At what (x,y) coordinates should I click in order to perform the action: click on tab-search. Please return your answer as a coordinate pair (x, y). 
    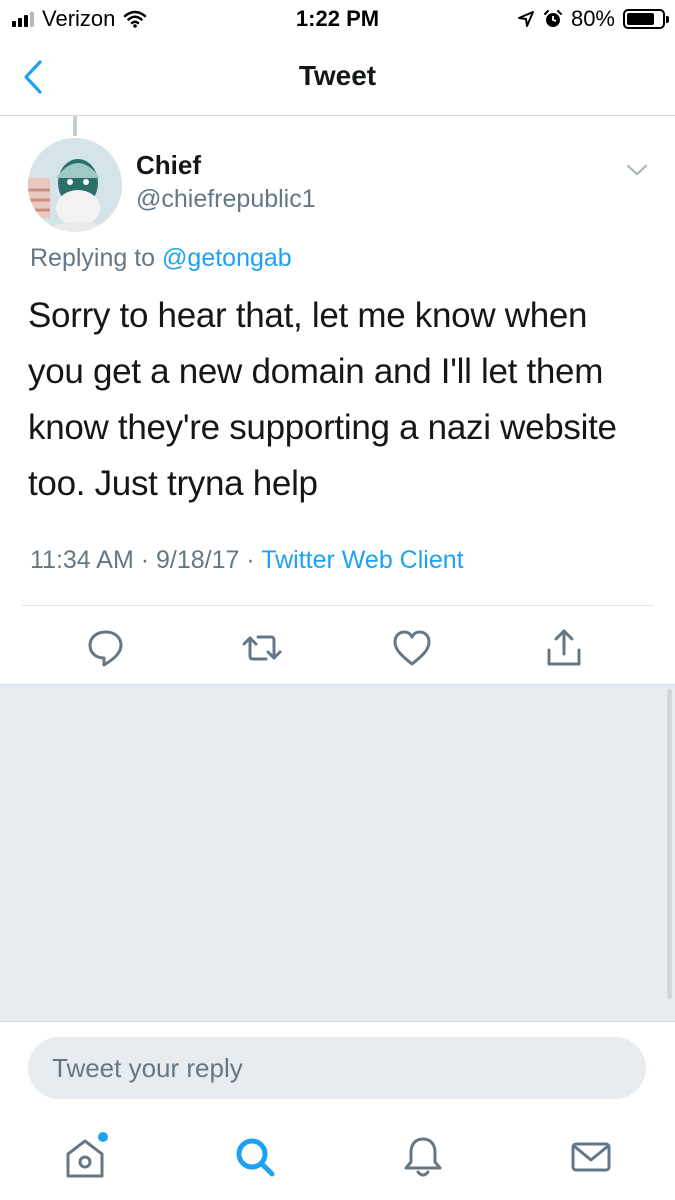
    Looking at the image, I should click on (255, 1157).